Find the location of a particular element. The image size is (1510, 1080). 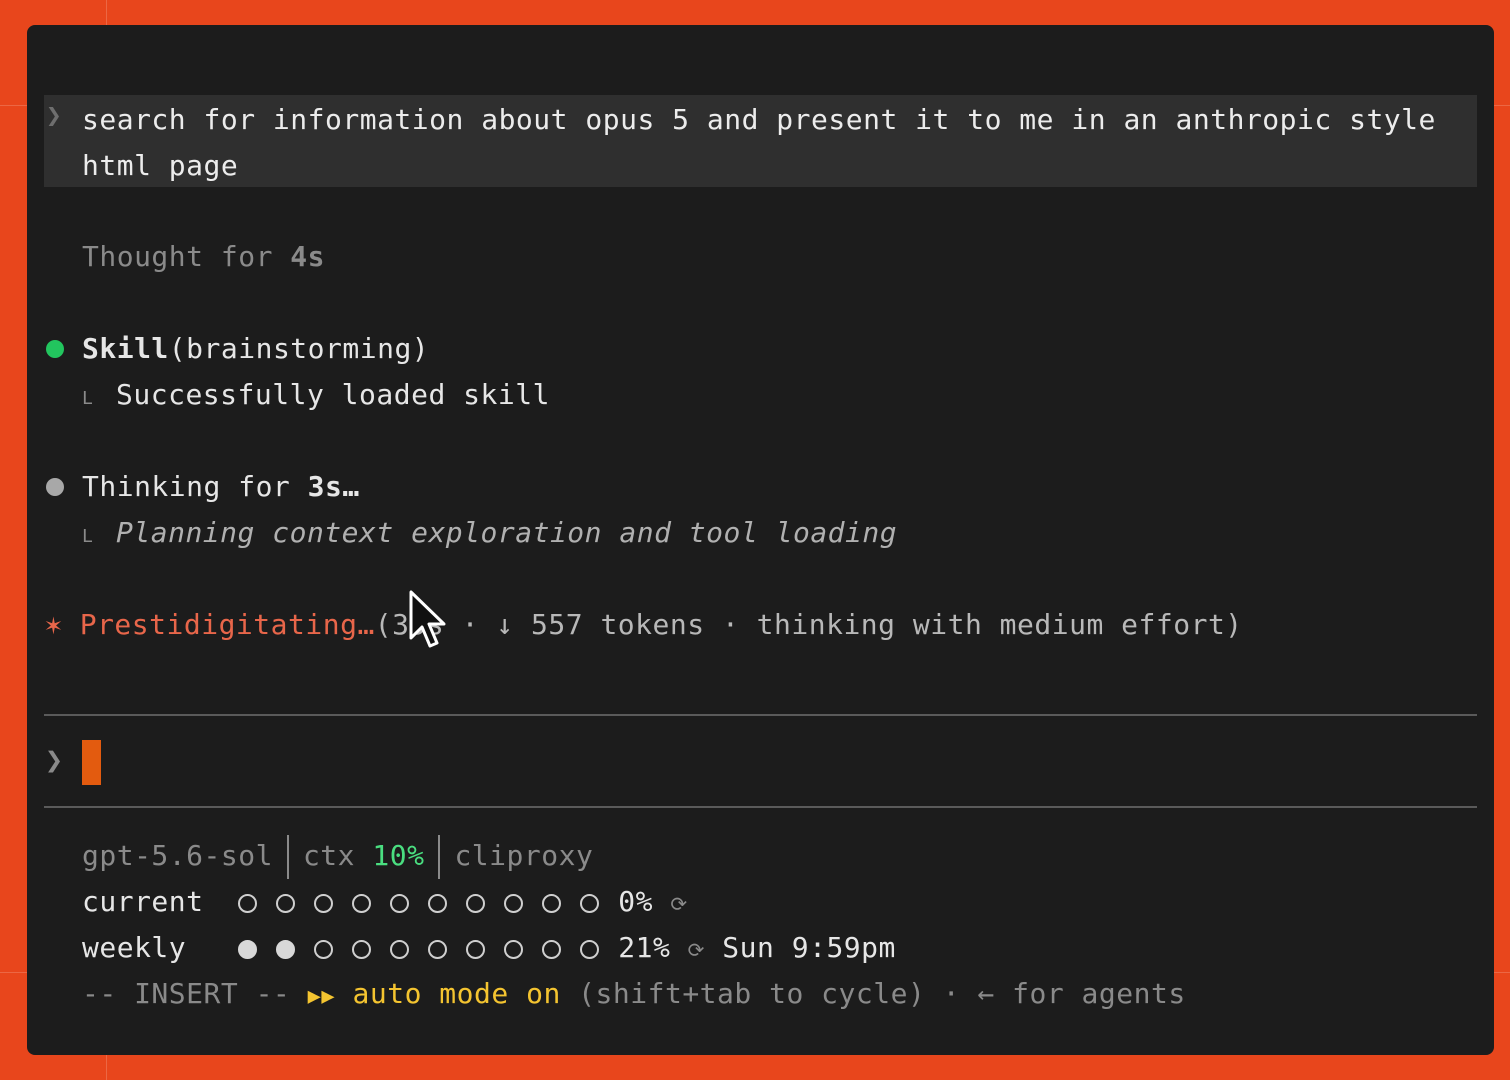

current-usage-meter is located at coordinates (428, 901).